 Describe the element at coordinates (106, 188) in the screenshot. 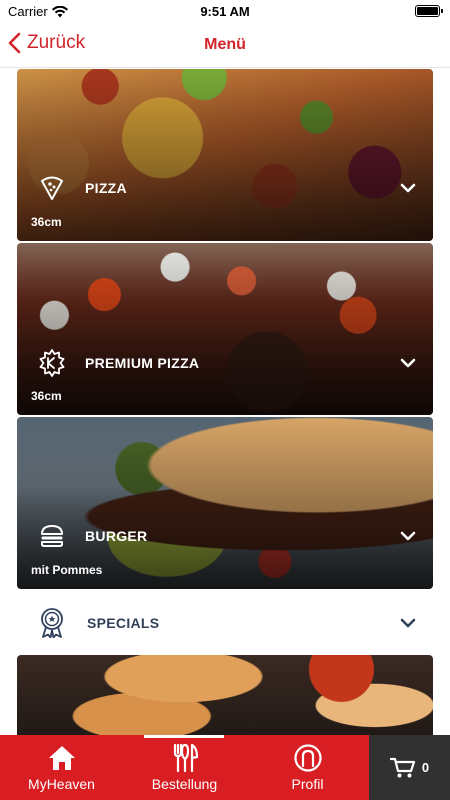

I see `category-title: PIZZA` at that location.